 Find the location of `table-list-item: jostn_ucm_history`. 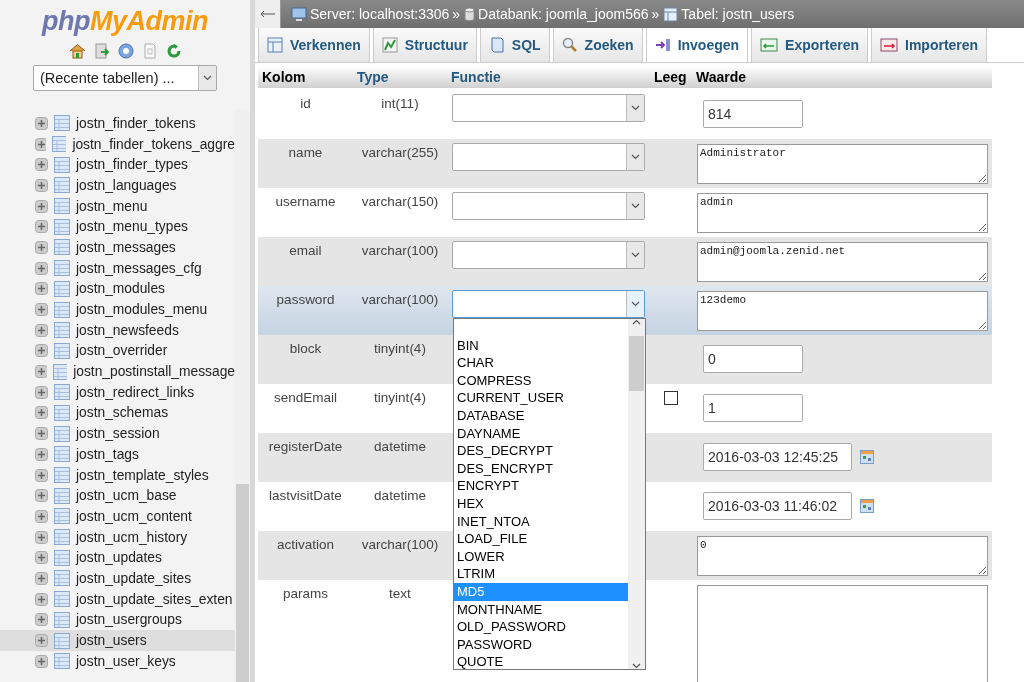

table-list-item: jostn_ucm_history is located at coordinates (117, 537).